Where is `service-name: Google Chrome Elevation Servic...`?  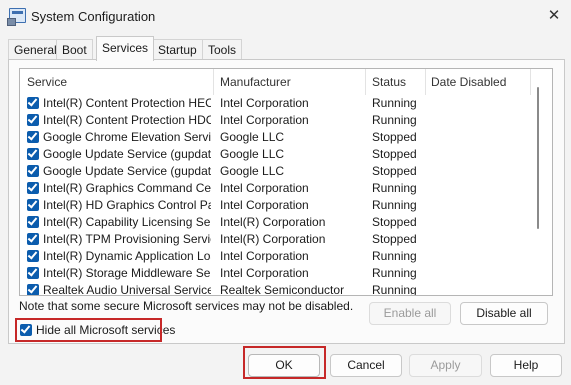 service-name: Google Chrome Elevation Servic... is located at coordinates (127, 137).